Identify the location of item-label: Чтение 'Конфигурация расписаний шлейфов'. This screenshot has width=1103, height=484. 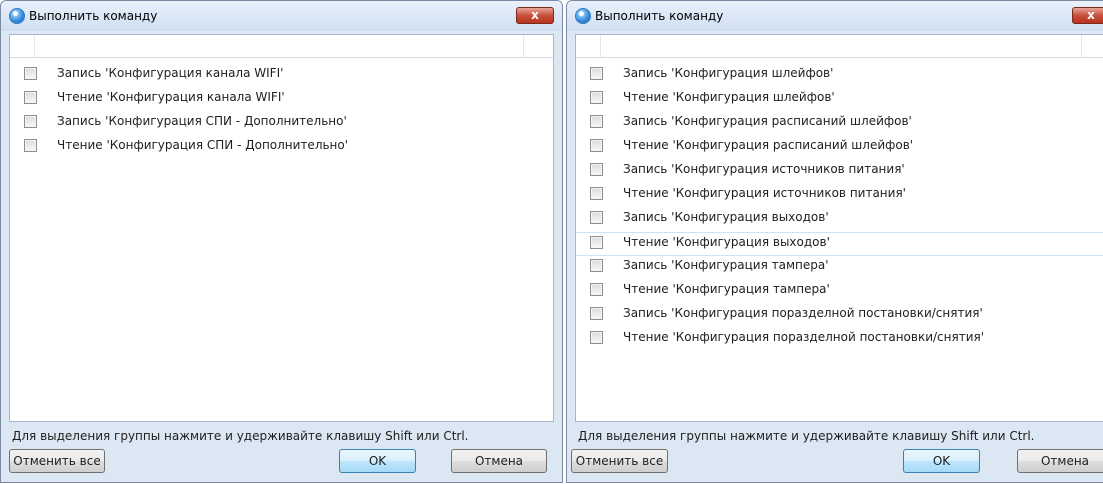
(768, 145).